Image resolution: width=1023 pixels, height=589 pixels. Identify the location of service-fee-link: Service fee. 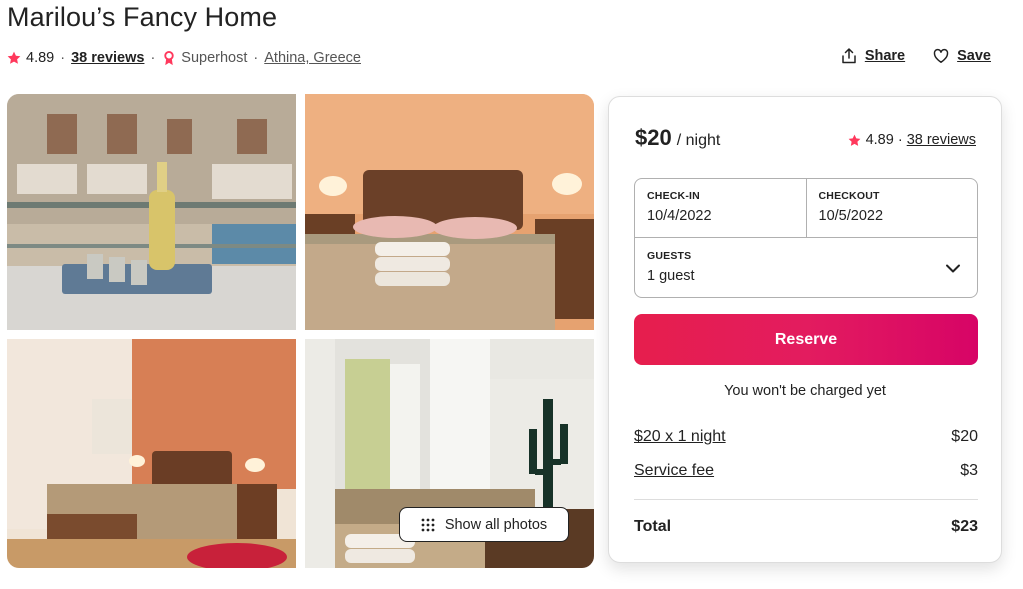
(674, 471).